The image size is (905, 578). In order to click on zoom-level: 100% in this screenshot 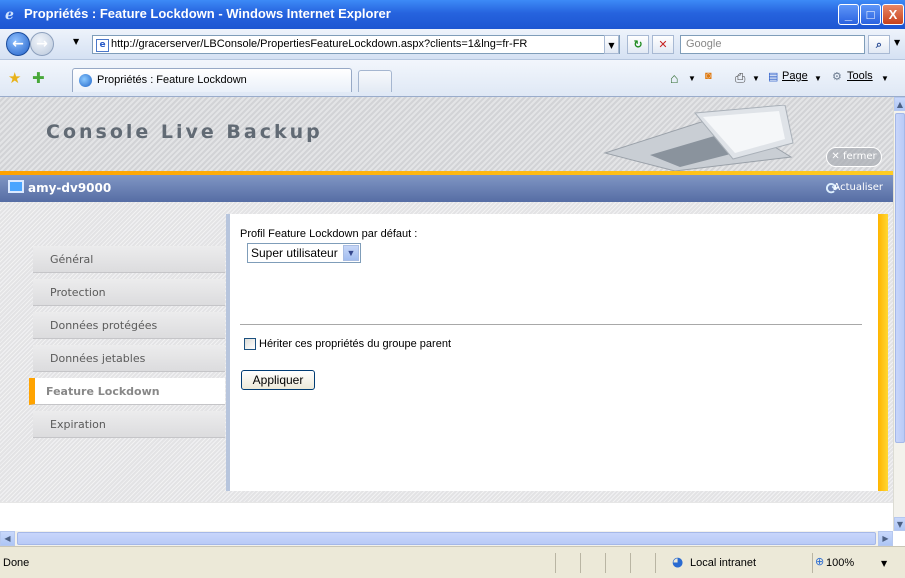, I will do `click(840, 563)`.